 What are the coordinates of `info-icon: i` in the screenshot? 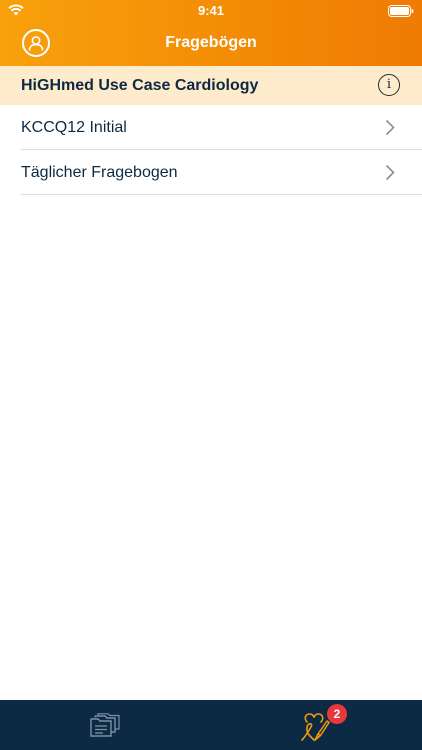 It's located at (389, 84).